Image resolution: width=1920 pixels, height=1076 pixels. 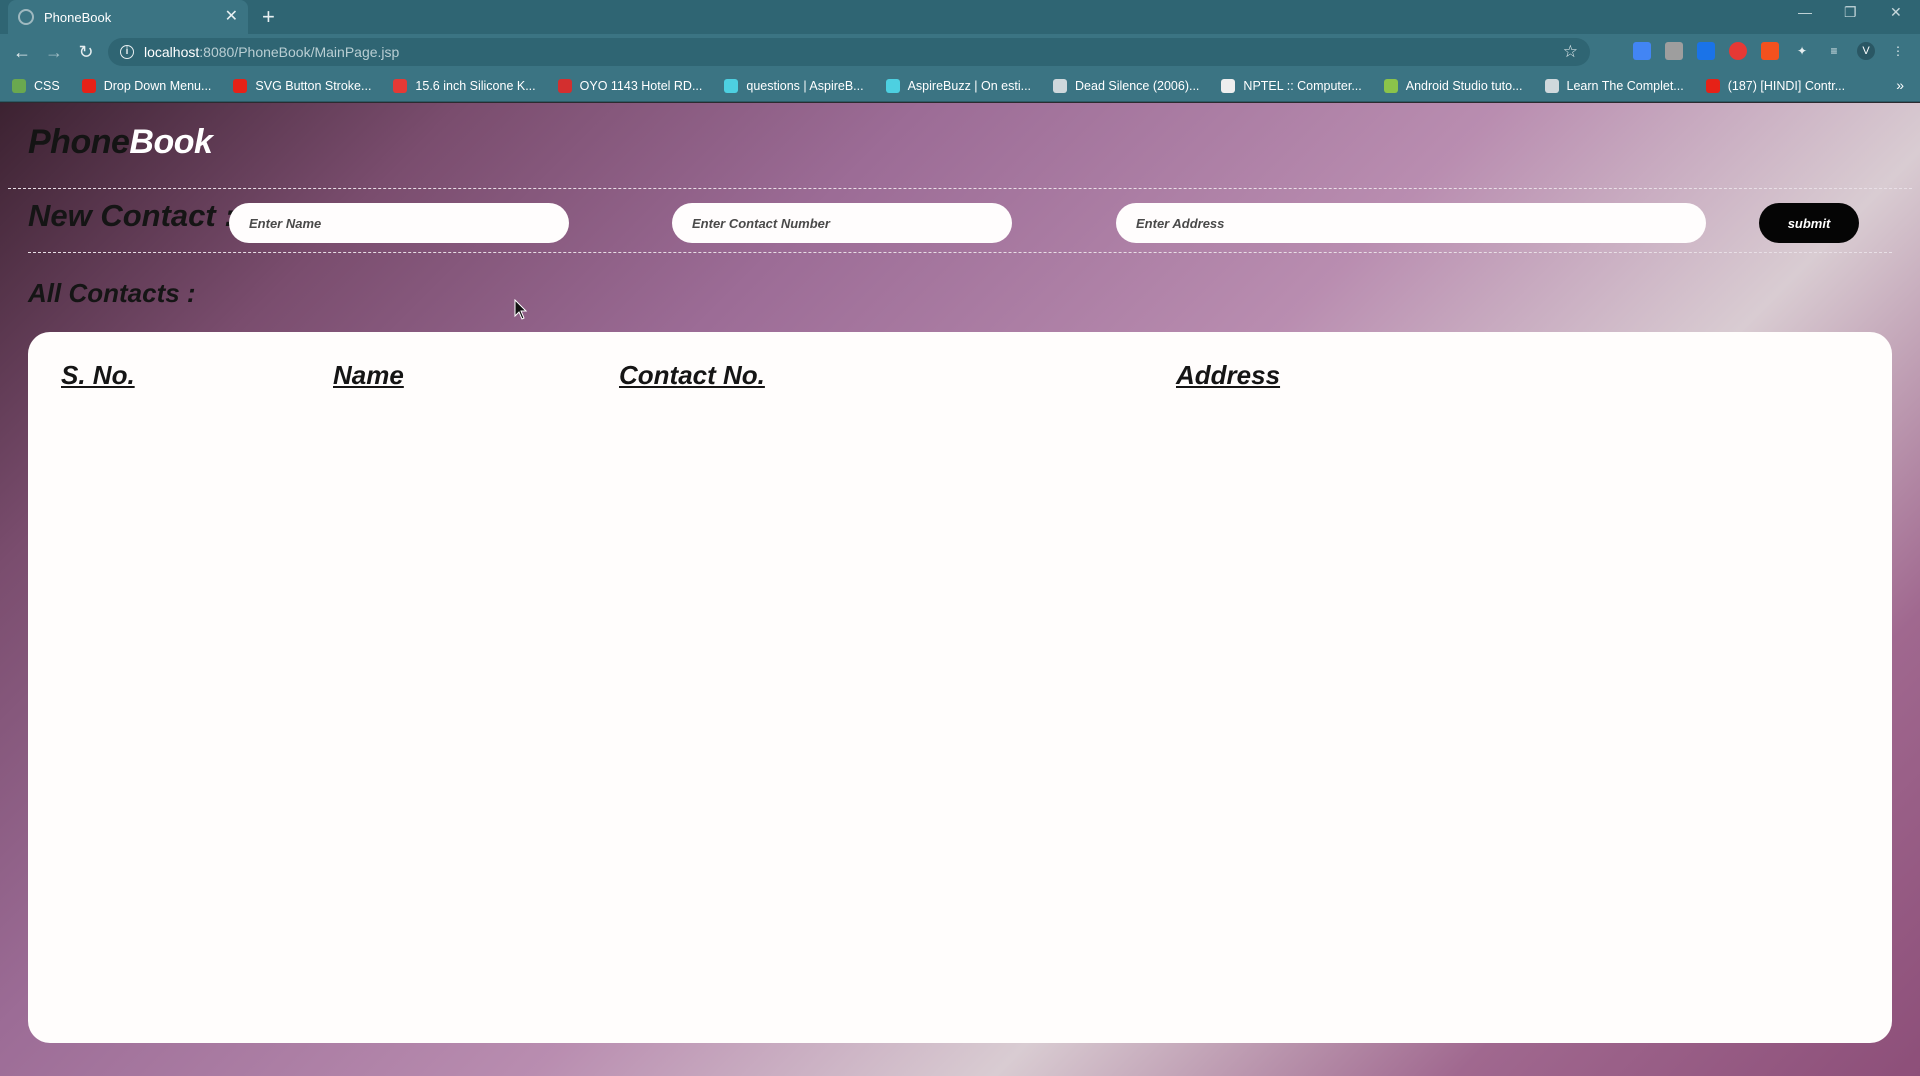 I want to click on logo-book: Book, so click(x=171, y=142).